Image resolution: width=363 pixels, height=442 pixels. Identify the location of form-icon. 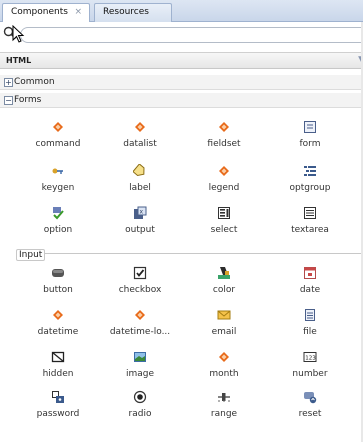
(310, 127).